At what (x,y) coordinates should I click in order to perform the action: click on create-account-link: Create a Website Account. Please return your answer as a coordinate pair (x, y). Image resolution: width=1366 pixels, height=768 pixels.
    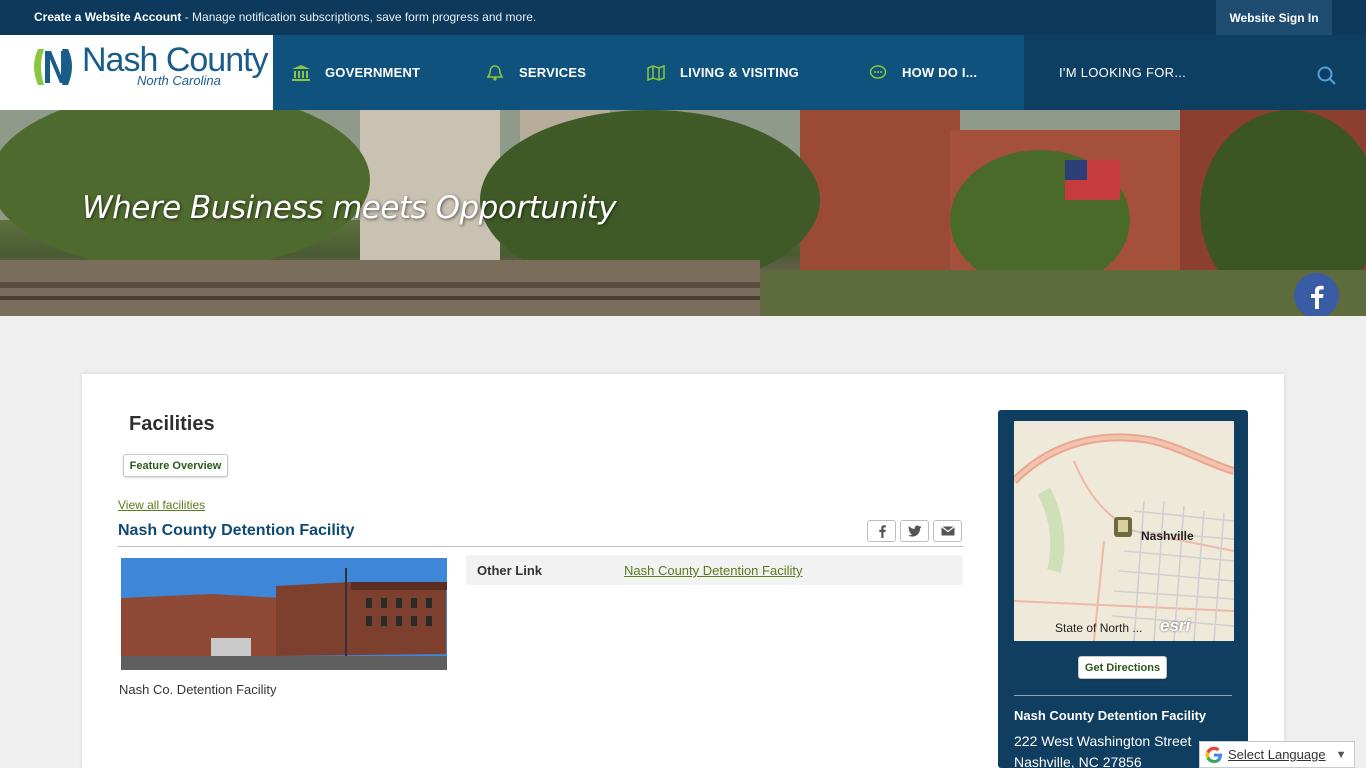
    Looking at the image, I should click on (107, 17).